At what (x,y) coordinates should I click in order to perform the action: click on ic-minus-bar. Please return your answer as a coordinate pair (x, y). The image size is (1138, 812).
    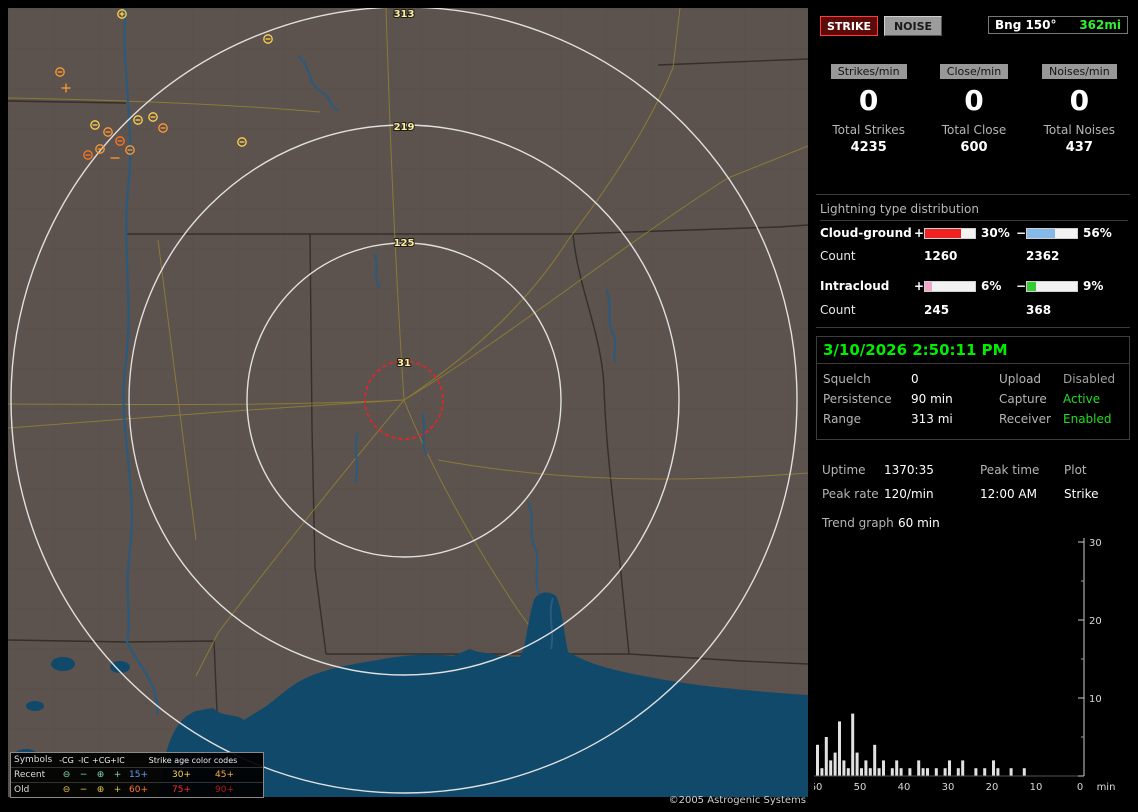
    Looking at the image, I should click on (1052, 286).